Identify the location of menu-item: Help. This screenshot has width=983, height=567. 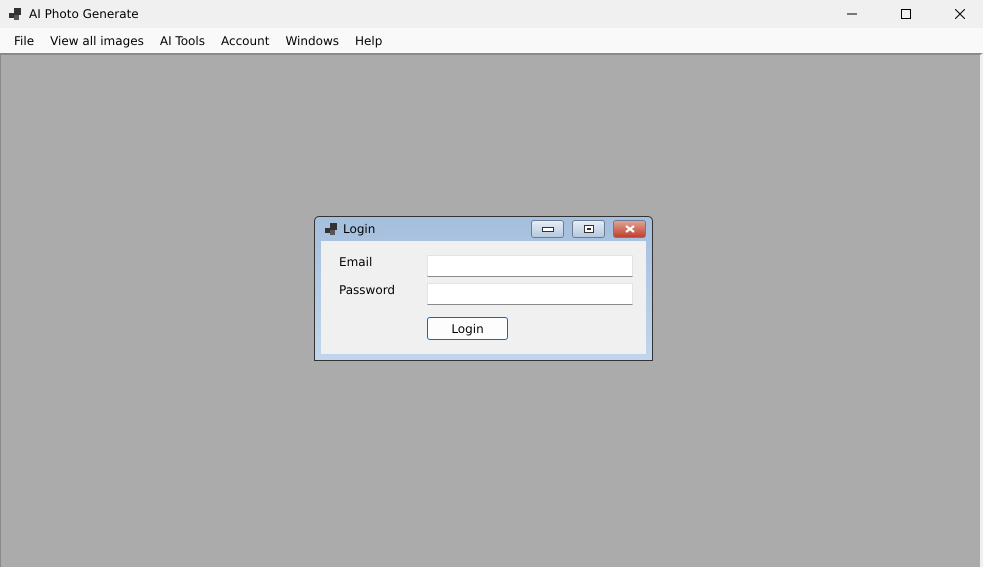
(368, 41).